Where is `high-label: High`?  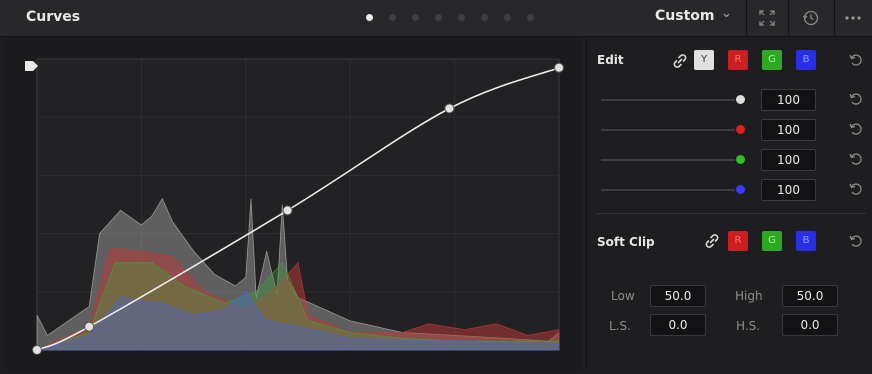 high-label: High is located at coordinates (749, 296).